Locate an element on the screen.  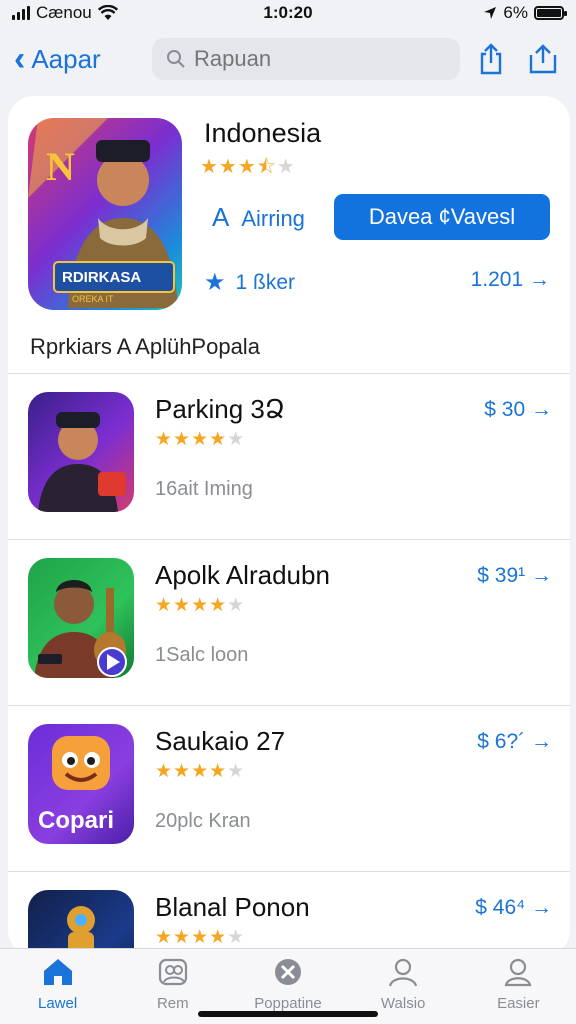
upload-button is located at coordinates (543, 59).